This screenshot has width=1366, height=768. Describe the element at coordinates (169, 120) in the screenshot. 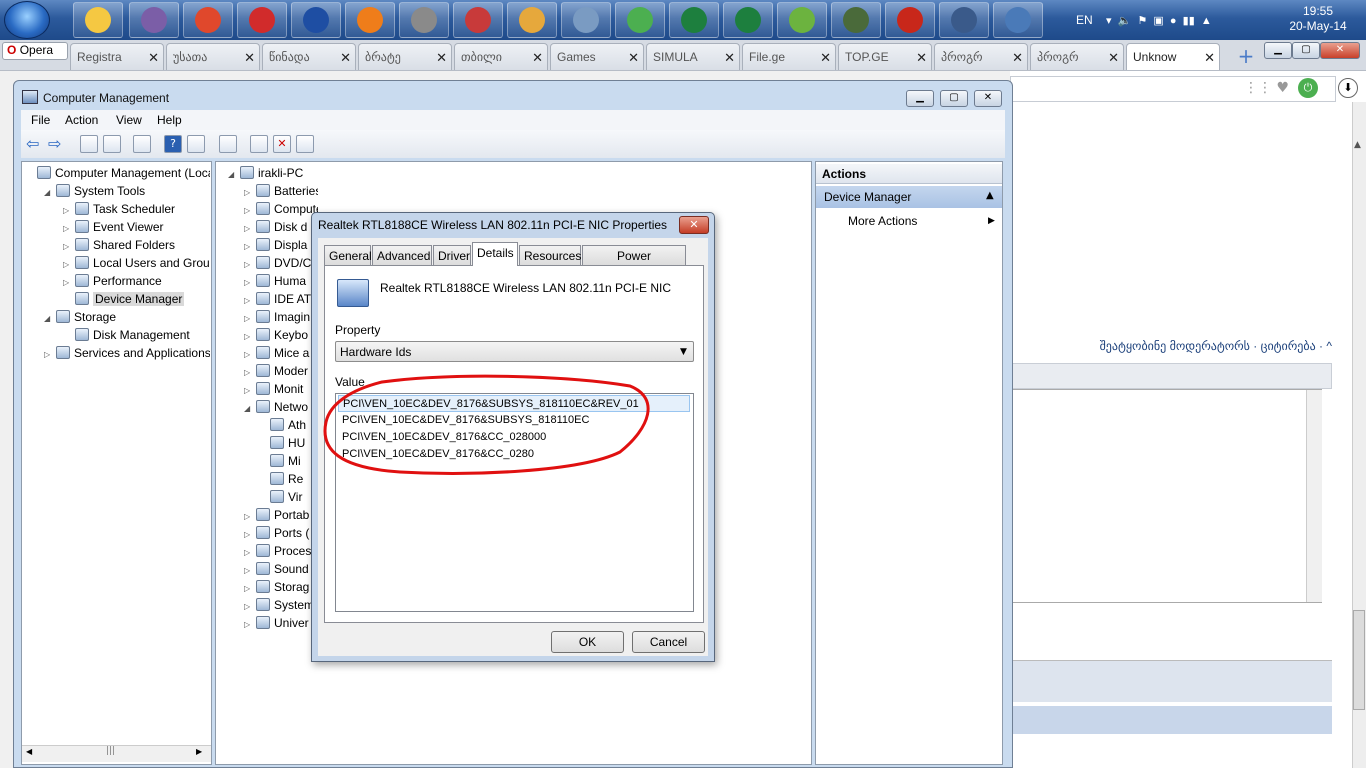

I see `menu-help: Help` at that location.